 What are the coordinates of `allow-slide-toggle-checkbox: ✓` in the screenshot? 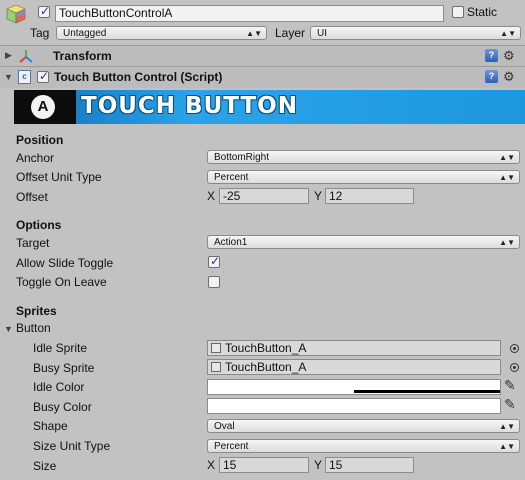 It's located at (214, 261).